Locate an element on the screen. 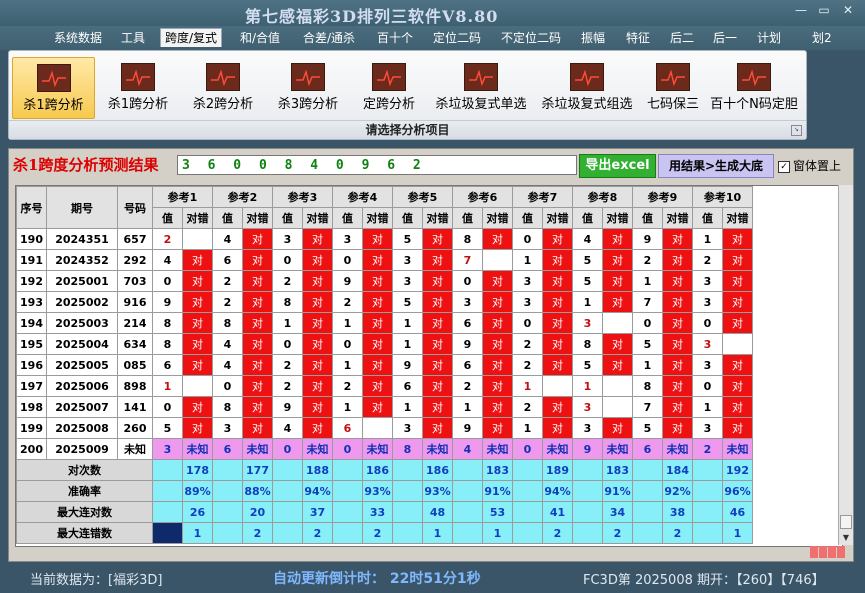  row-code: 634 is located at coordinates (135, 344).